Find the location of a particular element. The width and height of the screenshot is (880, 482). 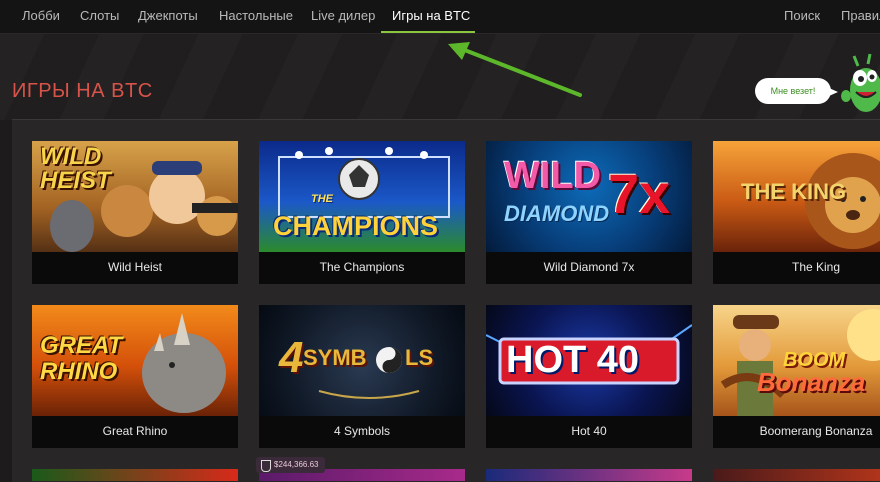

nav-table-games: Настольные is located at coordinates (256, 16).